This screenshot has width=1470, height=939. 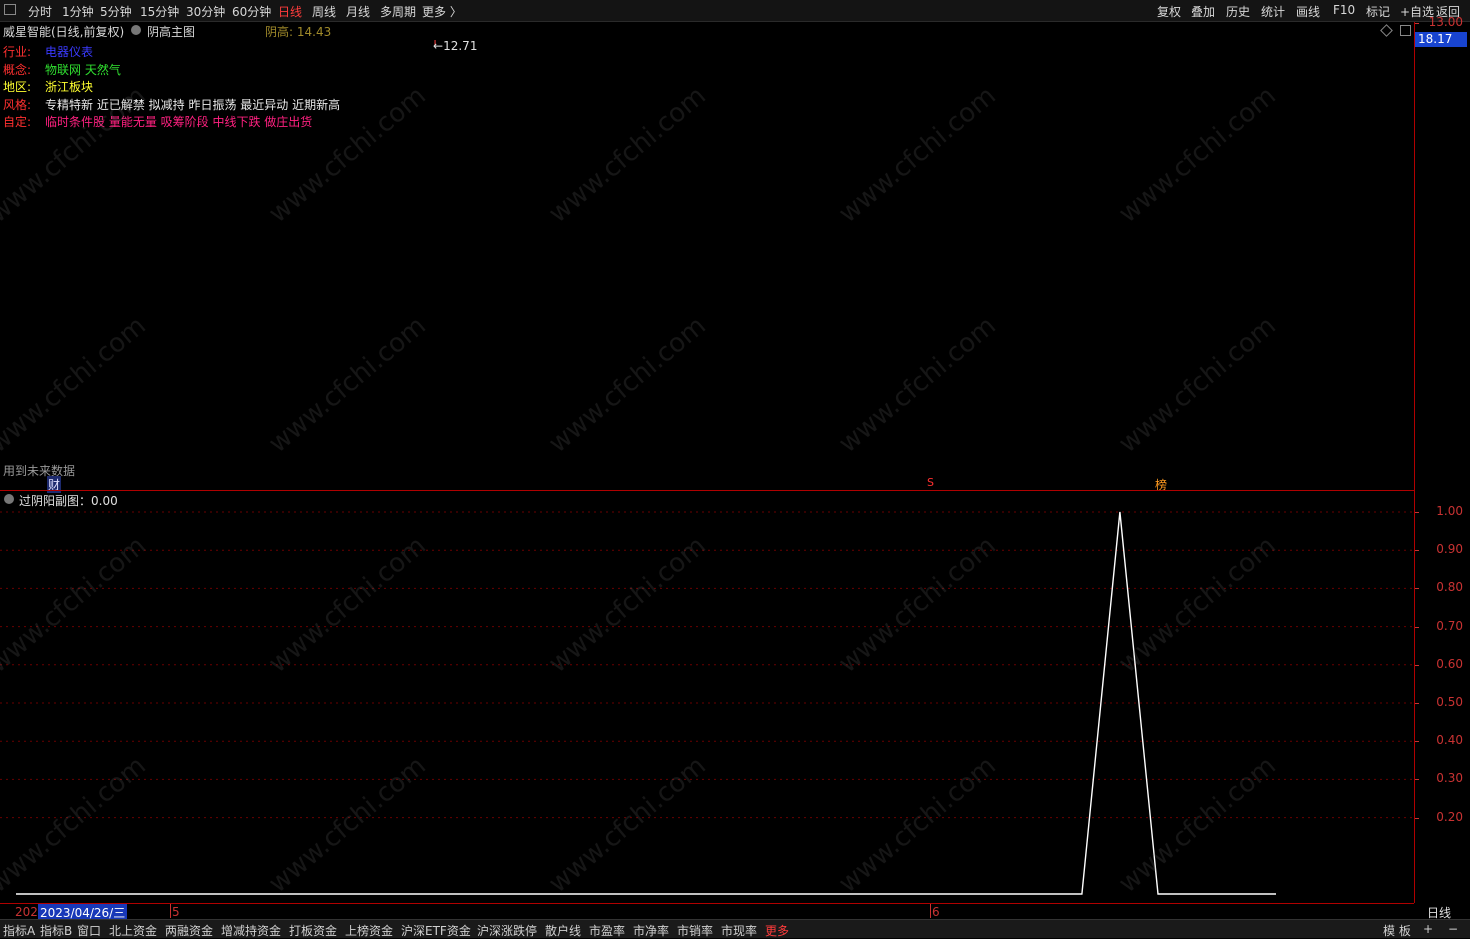 I want to click on tab-pb: 市净率, so click(x=651, y=930).